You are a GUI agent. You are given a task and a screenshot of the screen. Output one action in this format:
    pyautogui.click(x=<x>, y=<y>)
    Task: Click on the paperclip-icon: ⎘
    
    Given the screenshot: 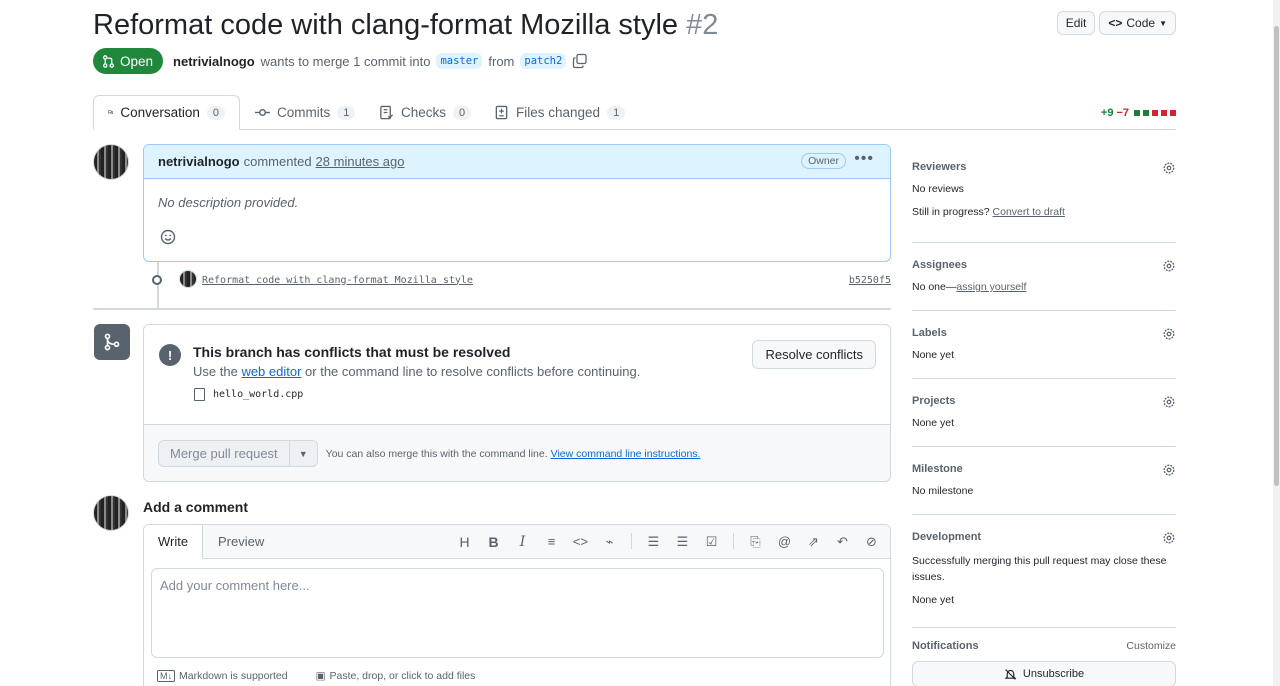 What is the action you would take?
    pyautogui.click(x=755, y=541)
    